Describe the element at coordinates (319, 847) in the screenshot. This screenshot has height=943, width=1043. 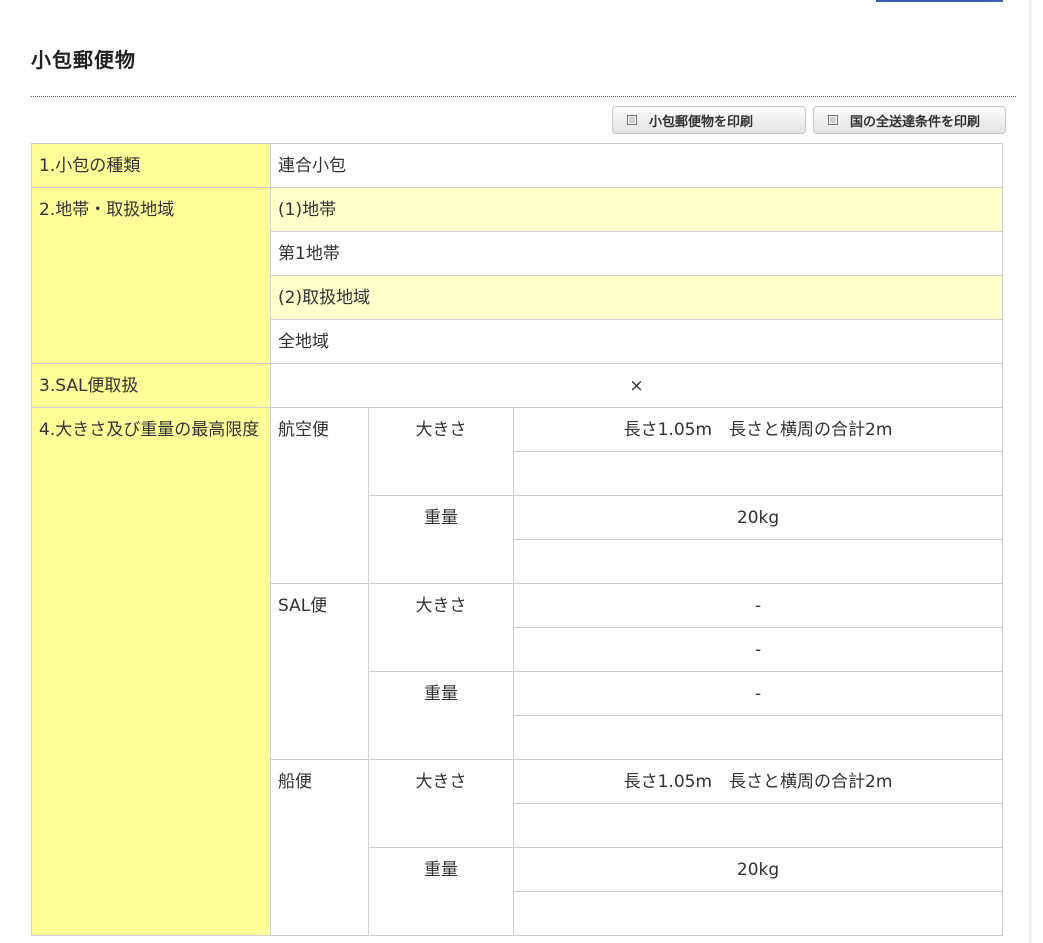
I see `method-label: 船便` at that location.